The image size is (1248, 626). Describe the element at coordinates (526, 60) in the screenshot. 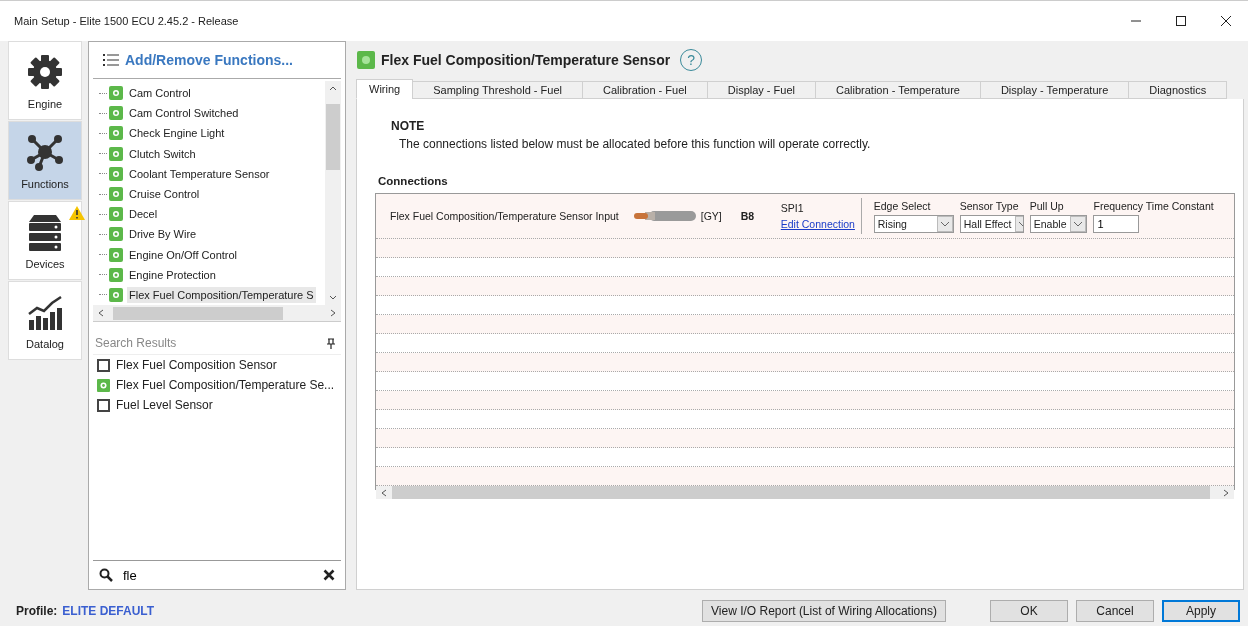

I see `function-title: Flex Fuel Composition/Temperature Sensor` at that location.